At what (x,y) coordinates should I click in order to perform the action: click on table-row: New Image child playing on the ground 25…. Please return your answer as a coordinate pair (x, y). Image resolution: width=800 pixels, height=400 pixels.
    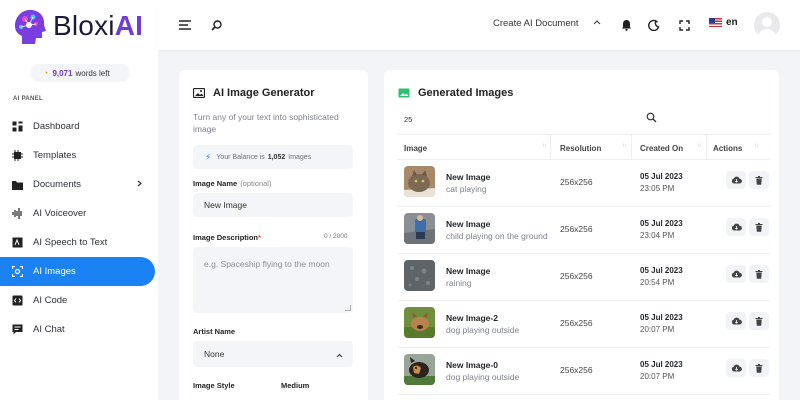
    Looking at the image, I should click on (584, 230).